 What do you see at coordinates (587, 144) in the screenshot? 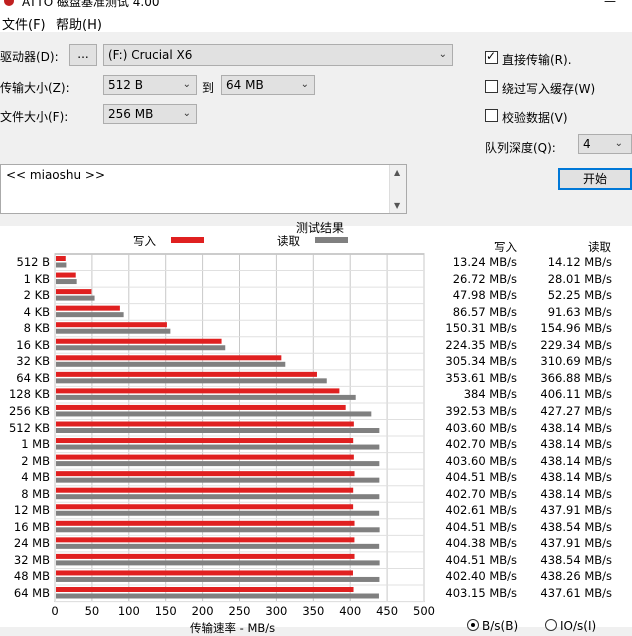
I see `queue-depth-value: 4` at bounding box center [587, 144].